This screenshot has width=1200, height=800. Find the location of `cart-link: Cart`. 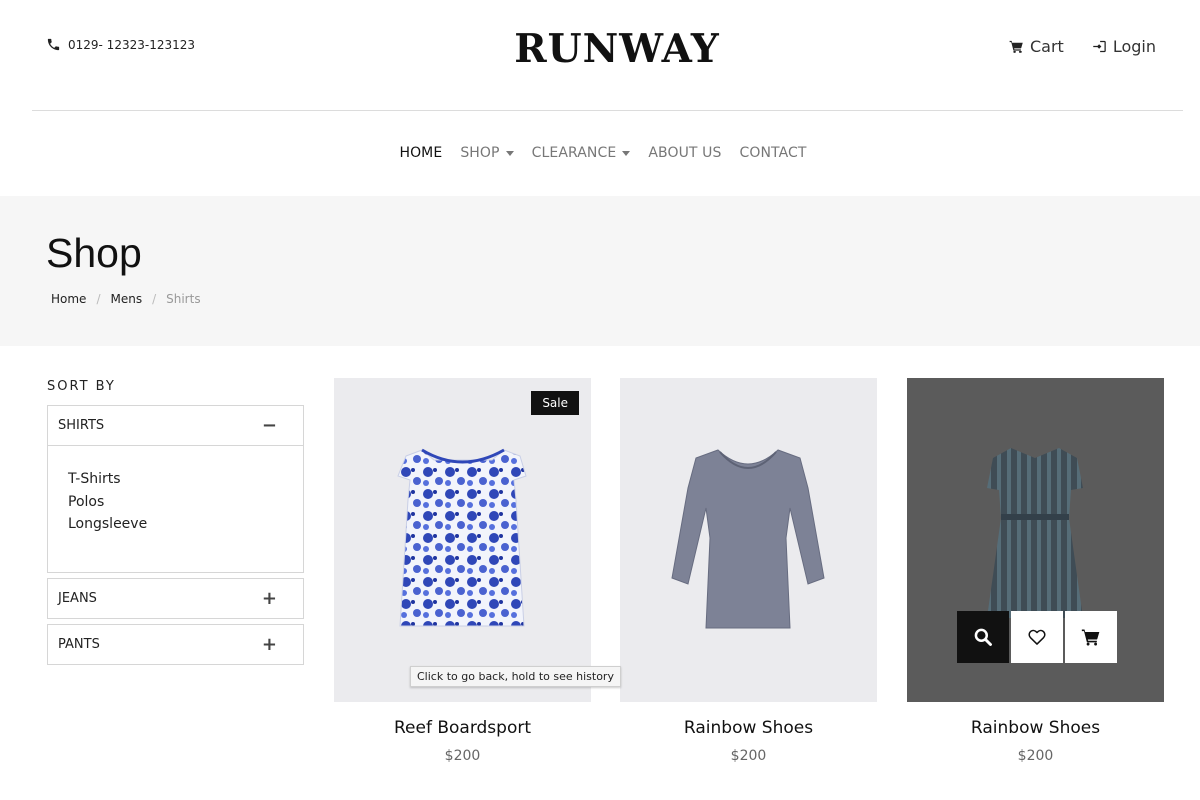

cart-link: Cart is located at coordinates (1036, 46).